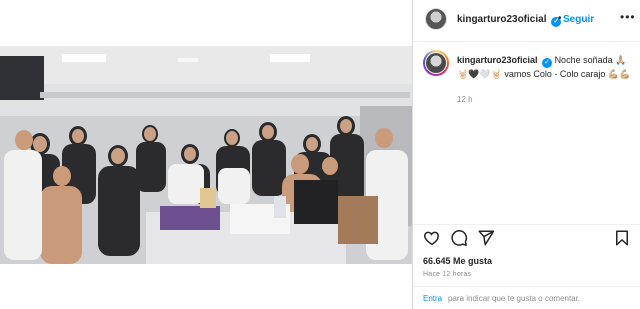 The image size is (640, 309). What do you see at coordinates (578, 19) in the screenshot?
I see `follow-button: Seguir` at bounding box center [578, 19].